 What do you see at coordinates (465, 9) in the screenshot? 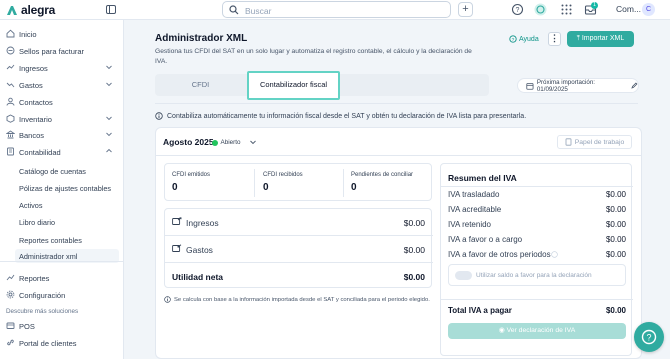
I see `quick-add-button: +` at bounding box center [465, 9].